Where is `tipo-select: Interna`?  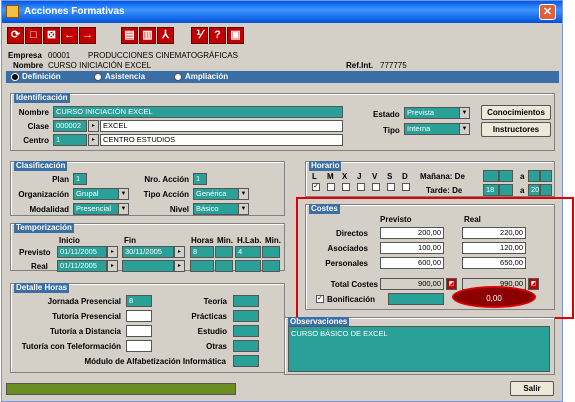 tipo-select: Interna is located at coordinates (432, 129).